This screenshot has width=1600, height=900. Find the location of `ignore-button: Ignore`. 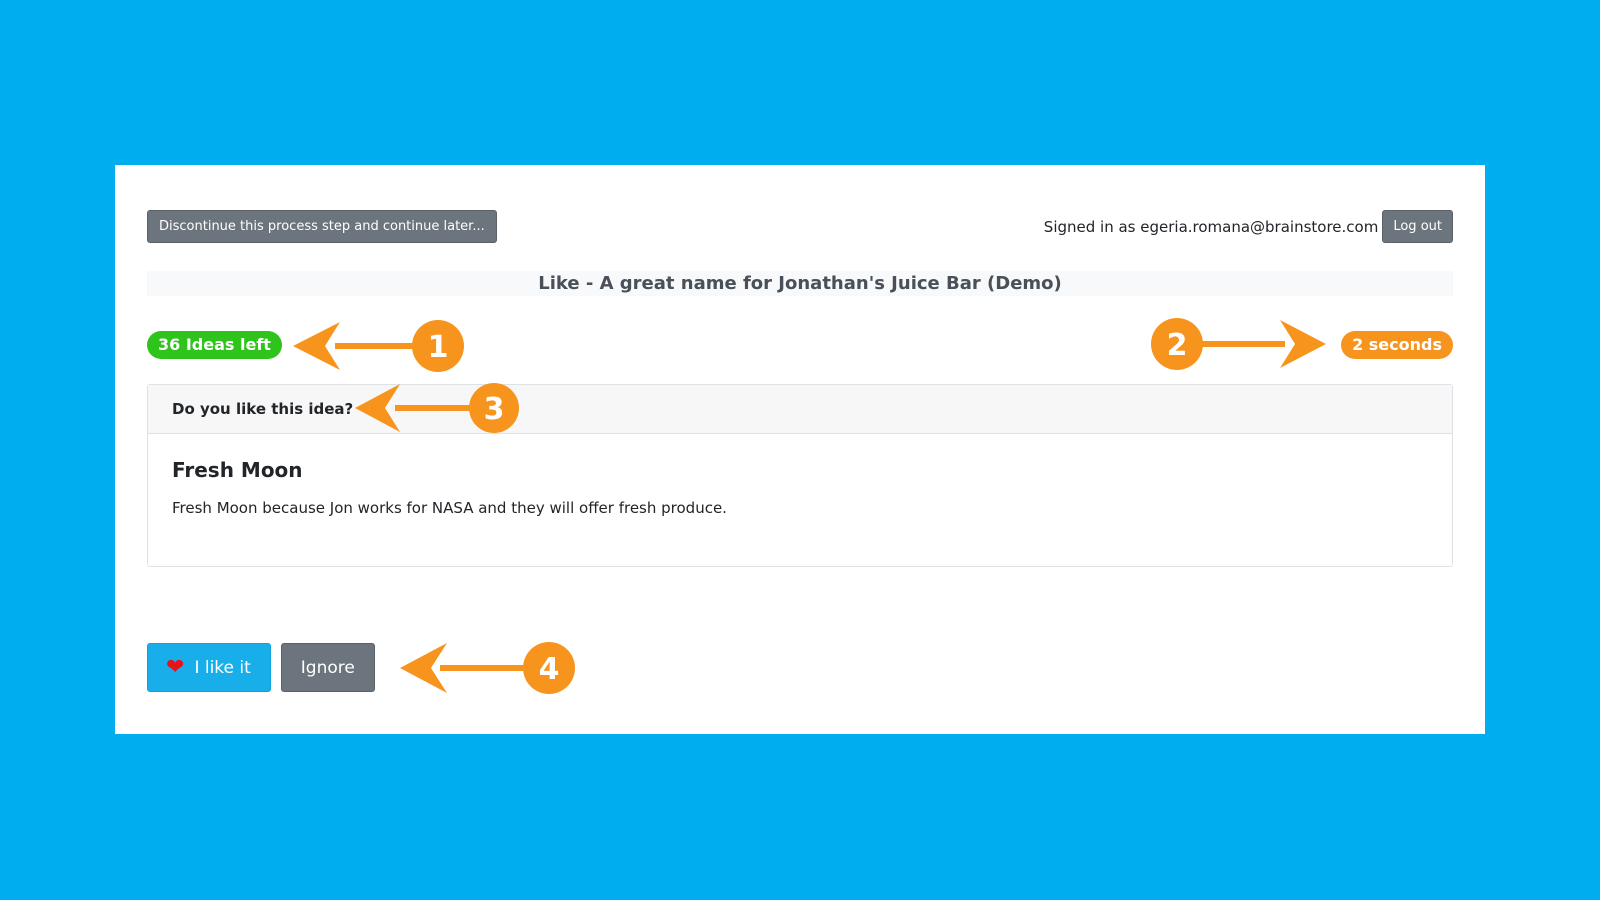

ignore-button: Ignore is located at coordinates (327, 667).